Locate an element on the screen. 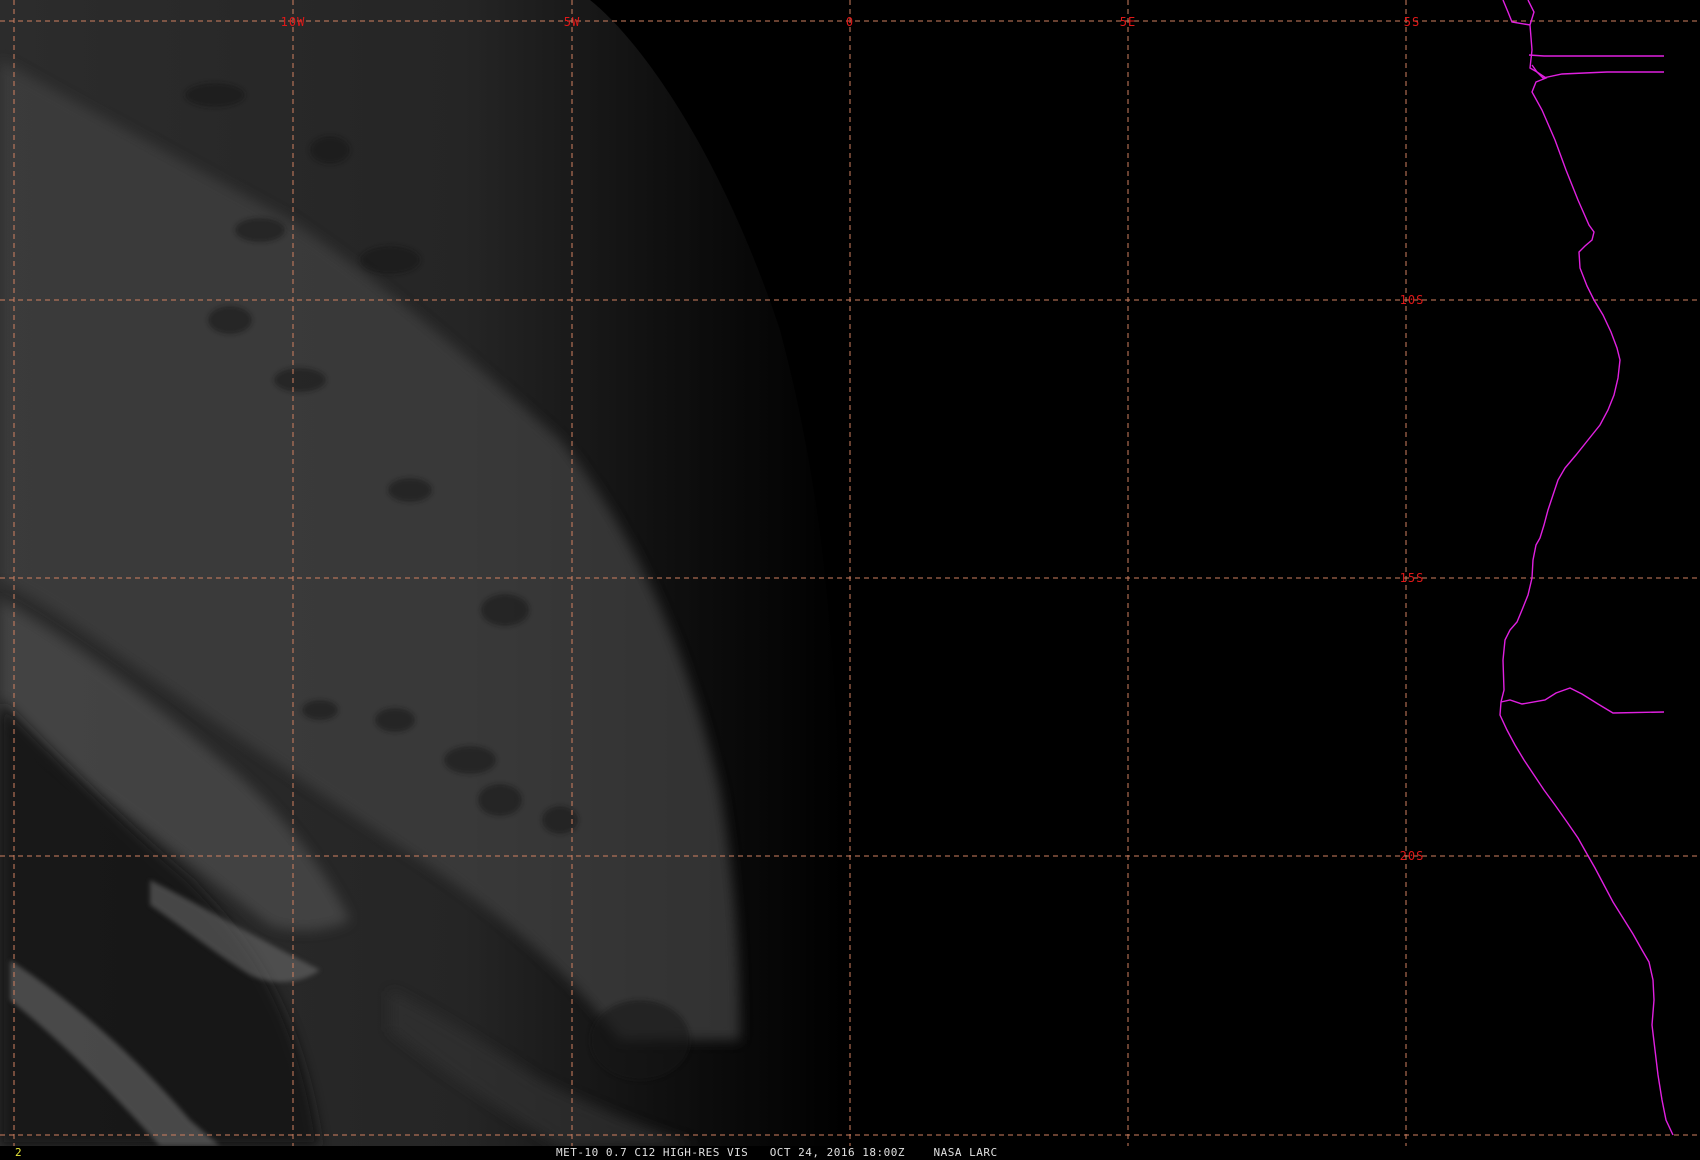  product-name: MET-10 0.7 C12 HIGH-RES VIS is located at coordinates (652, 1152).